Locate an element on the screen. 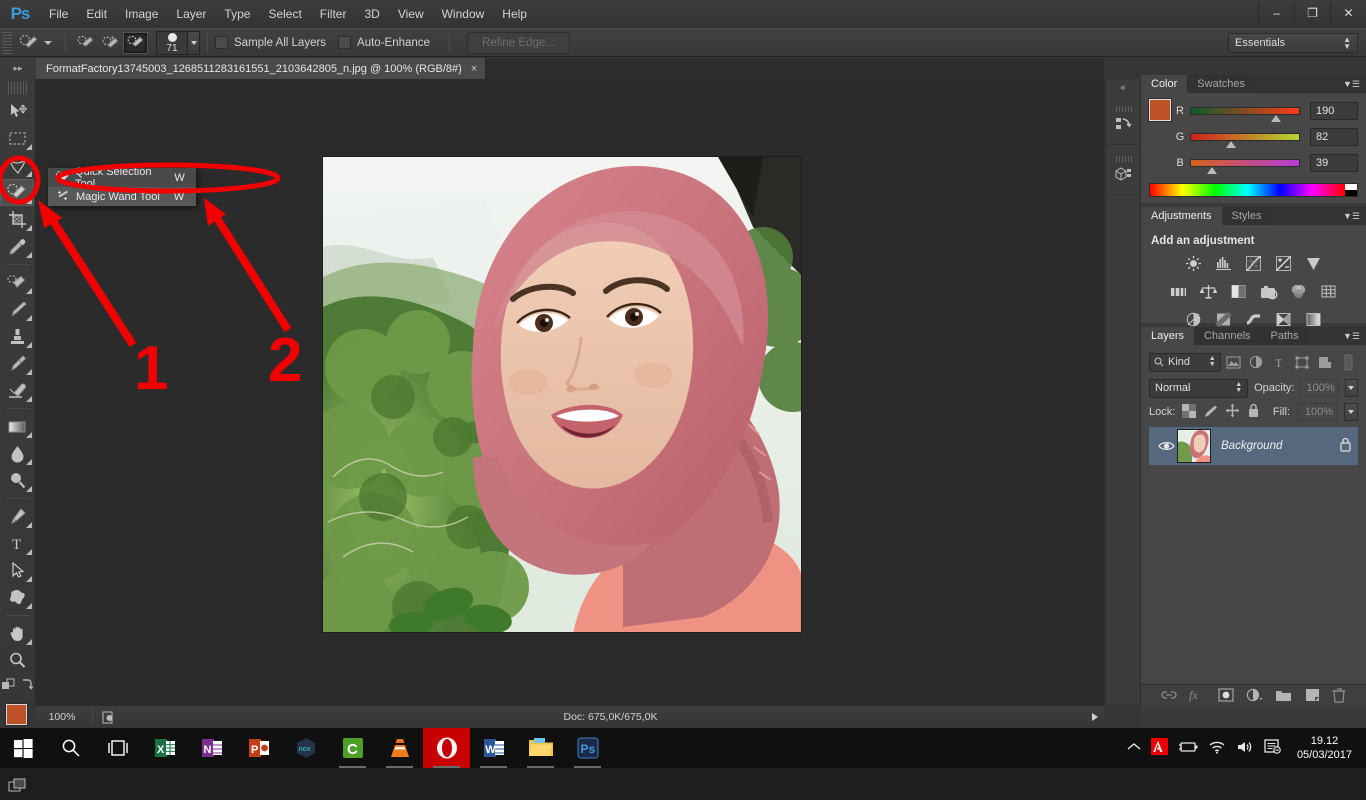  gradient-tool is located at coordinates (17, 426).